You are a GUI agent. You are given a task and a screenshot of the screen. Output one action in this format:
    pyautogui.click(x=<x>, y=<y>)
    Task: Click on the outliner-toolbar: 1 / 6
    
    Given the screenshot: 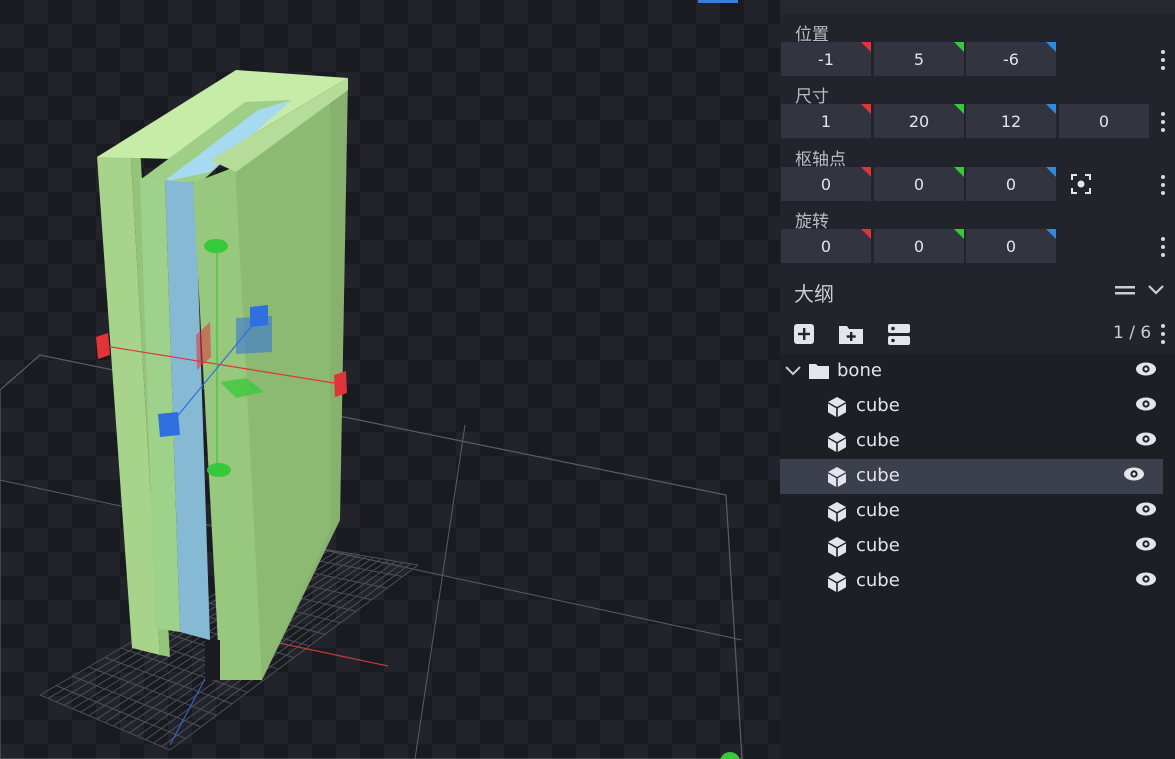 What is the action you would take?
    pyautogui.click(x=977, y=334)
    